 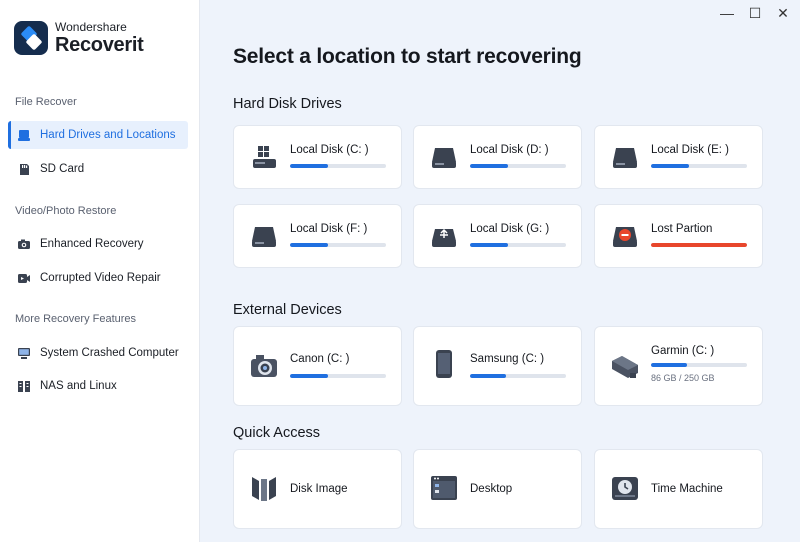 What do you see at coordinates (497, 236) in the screenshot?
I see `disk-card-g: Local Disk (G: )` at bounding box center [497, 236].